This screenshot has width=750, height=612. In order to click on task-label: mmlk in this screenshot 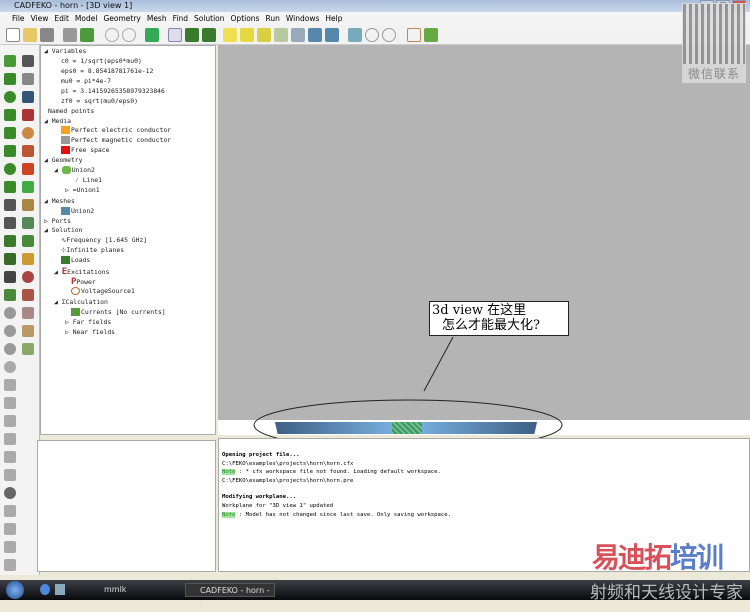, I will do `click(115, 589)`.